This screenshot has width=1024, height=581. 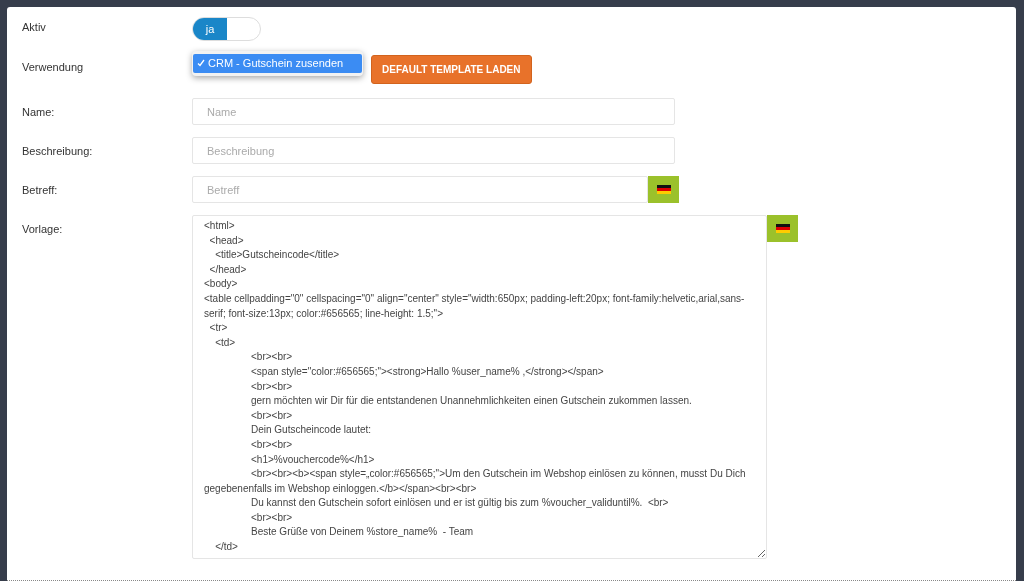 I want to click on field-label: Verwendung, so click(x=53, y=67).